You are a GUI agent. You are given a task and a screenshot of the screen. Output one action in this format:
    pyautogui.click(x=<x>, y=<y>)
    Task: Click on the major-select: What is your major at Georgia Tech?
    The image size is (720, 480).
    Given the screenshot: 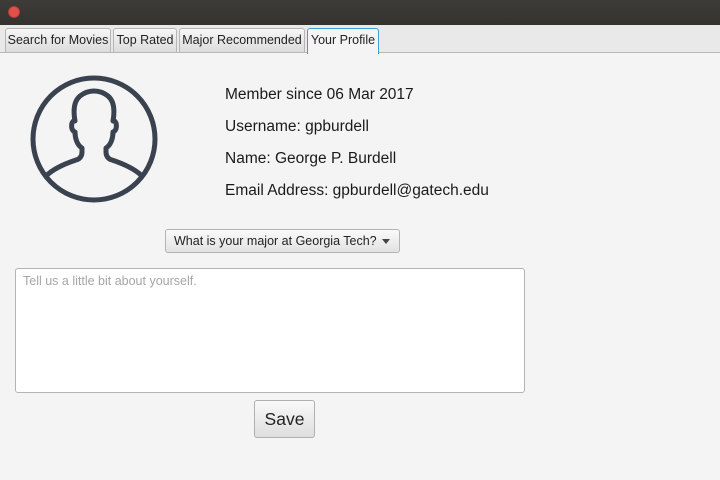 What is the action you would take?
    pyautogui.click(x=282, y=241)
    